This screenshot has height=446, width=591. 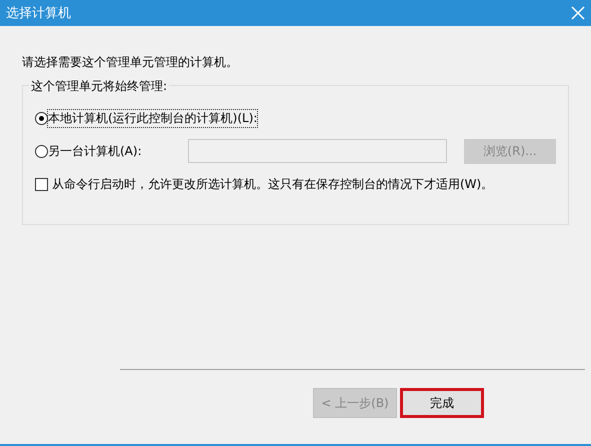 What do you see at coordinates (99, 86) in the screenshot?
I see `group-title: 这个管理单元将始终管理:` at bounding box center [99, 86].